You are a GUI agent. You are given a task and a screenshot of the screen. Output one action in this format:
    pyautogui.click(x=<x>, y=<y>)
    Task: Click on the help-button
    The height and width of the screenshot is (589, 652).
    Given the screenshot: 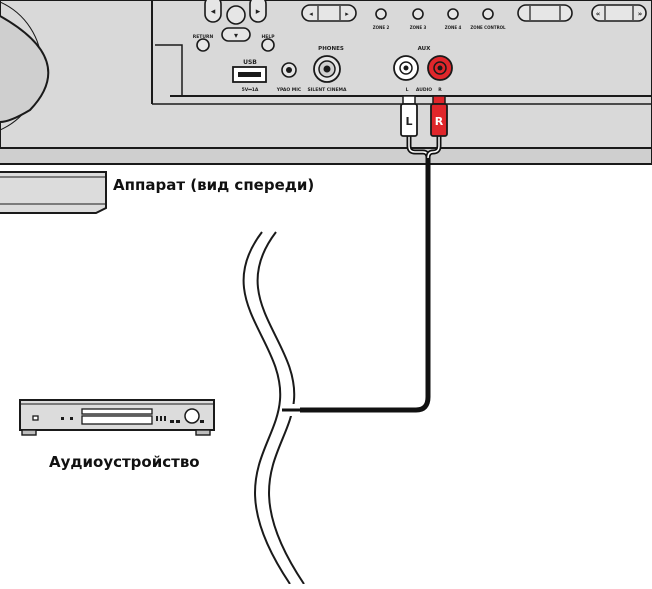 What is the action you would take?
    pyautogui.click(x=268, y=45)
    